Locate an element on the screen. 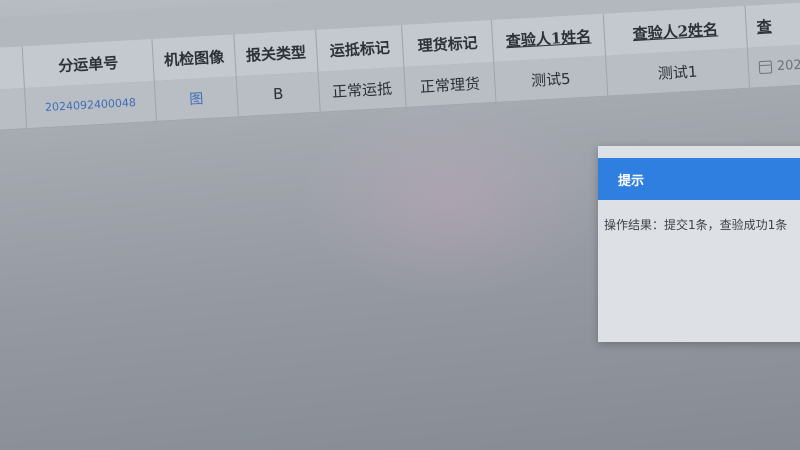 The image size is (800, 450). cell-tally-flag: 正常理货 is located at coordinates (449, 84).